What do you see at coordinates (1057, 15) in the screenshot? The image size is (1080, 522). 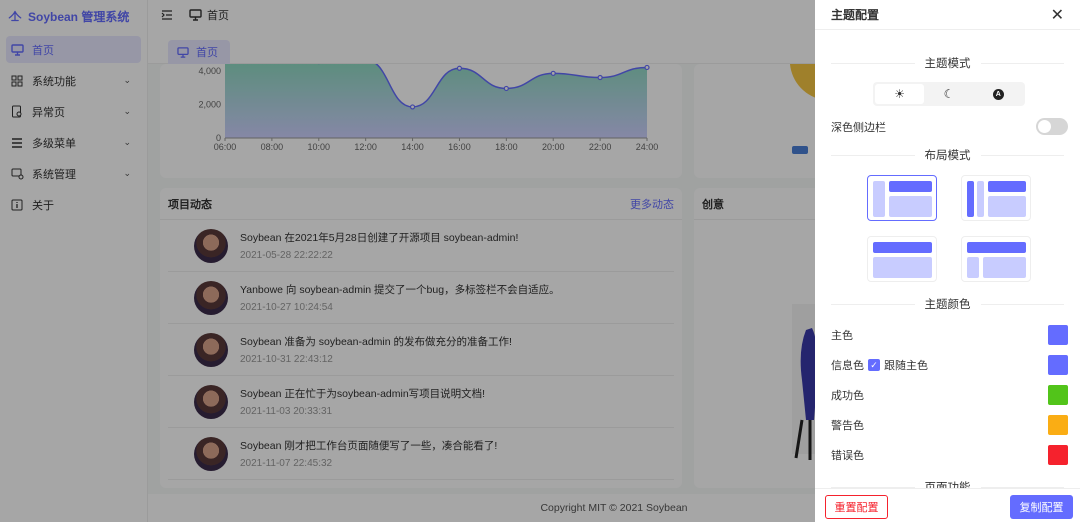 I see `close-icon: ✕` at bounding box center [1057, 15].